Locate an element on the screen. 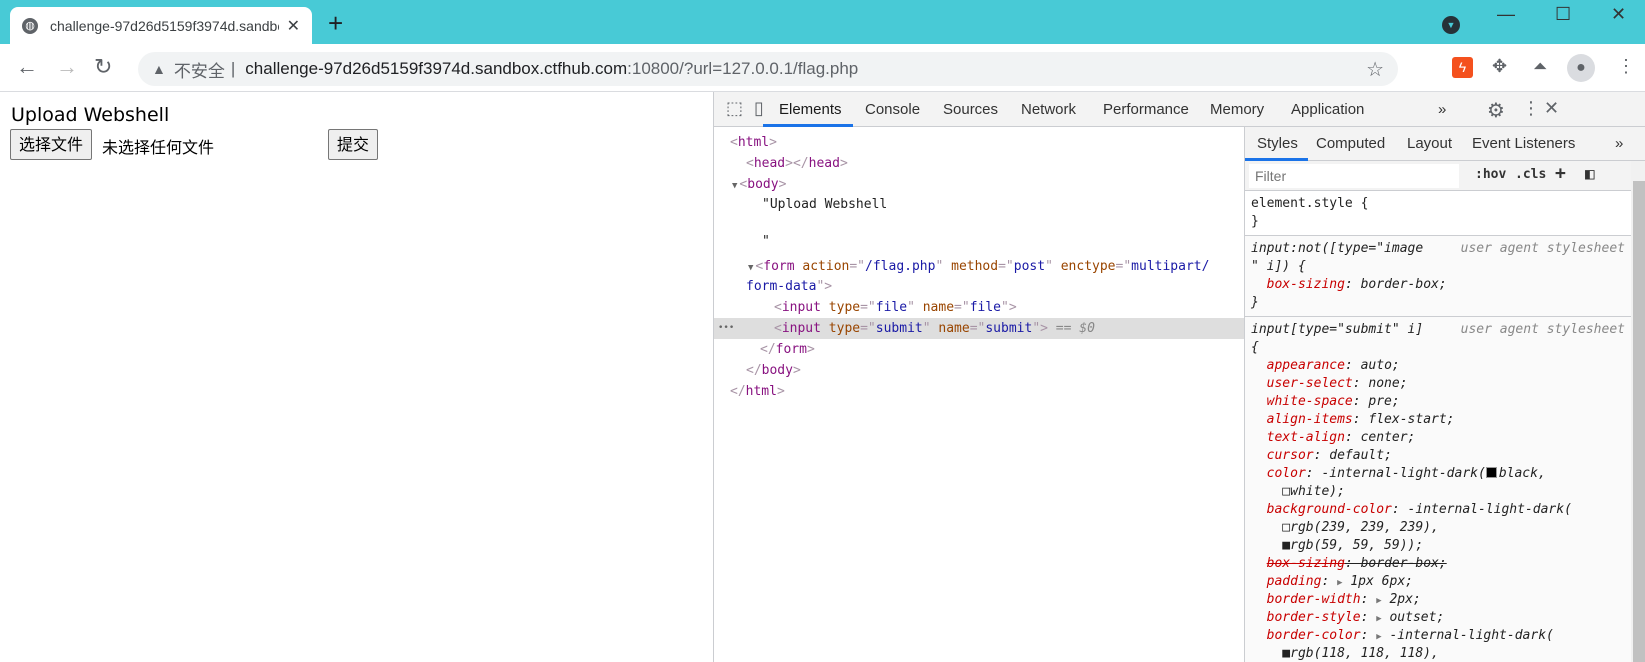 Image resolution: width=1645 pixels, height=662 pixels. styles-scrollbar is located at coordinates (1638, 411).